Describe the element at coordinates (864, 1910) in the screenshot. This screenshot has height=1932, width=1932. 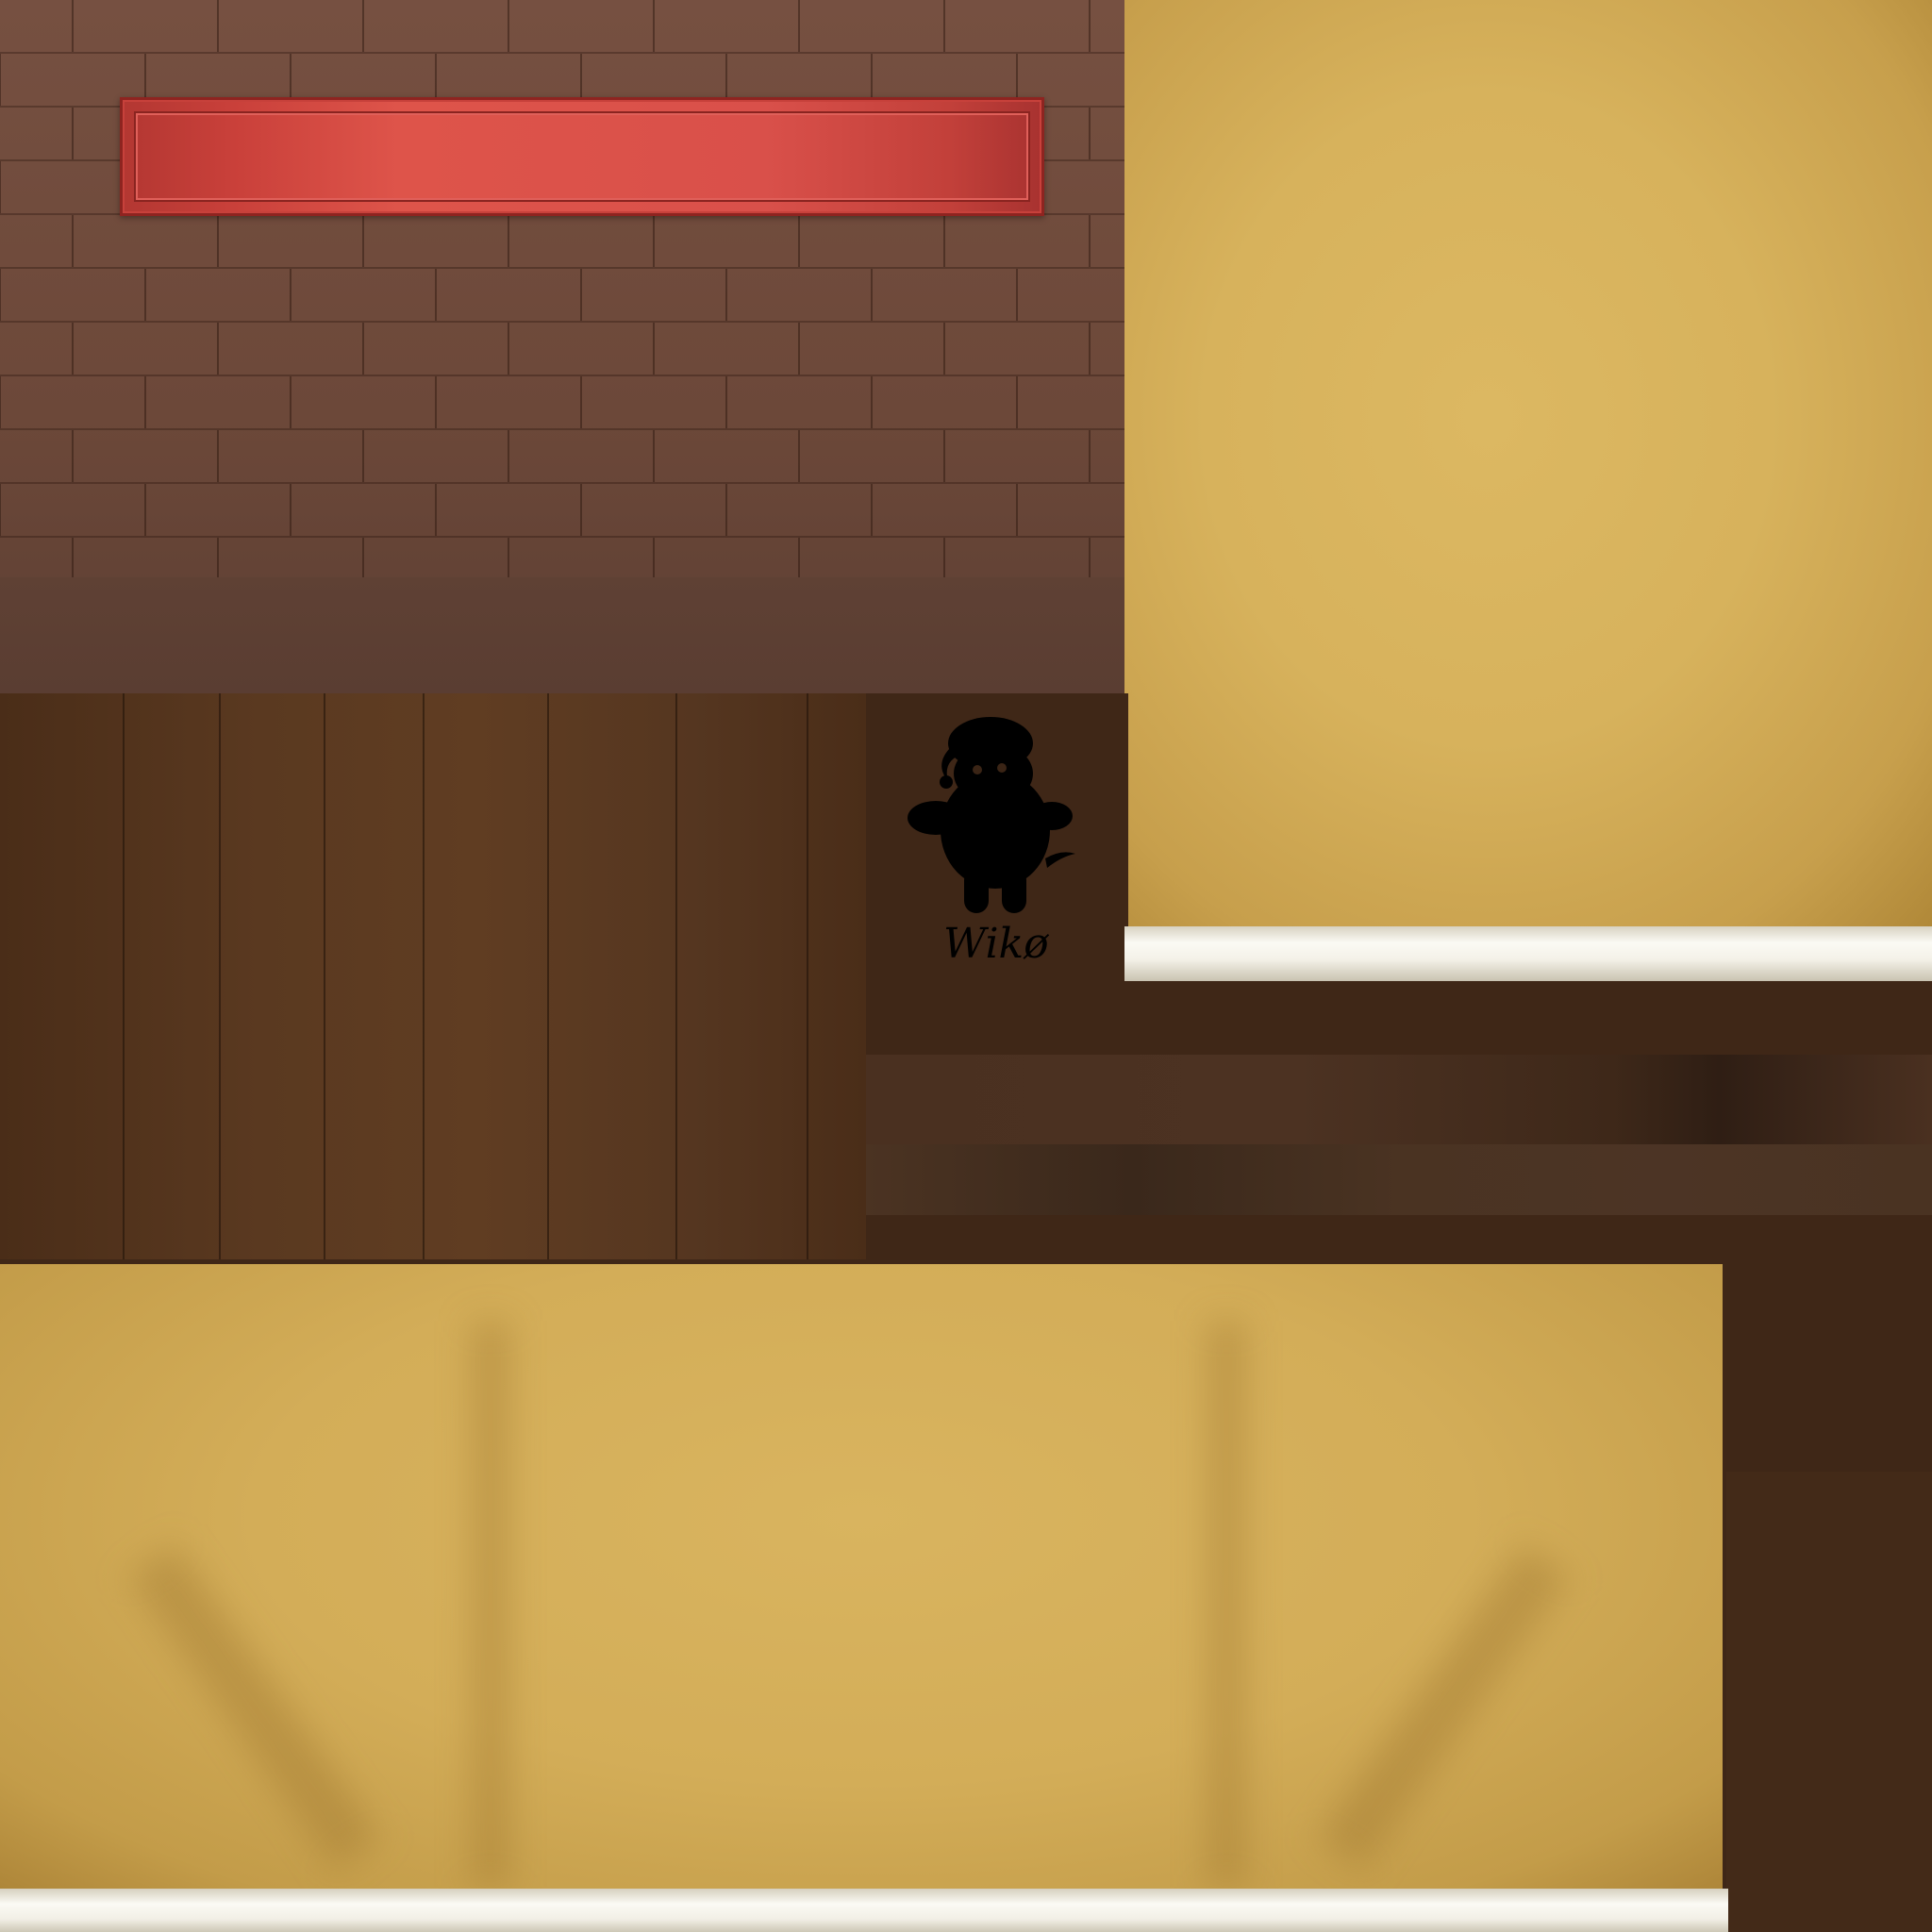
I see `shelf-bottom` at that location.